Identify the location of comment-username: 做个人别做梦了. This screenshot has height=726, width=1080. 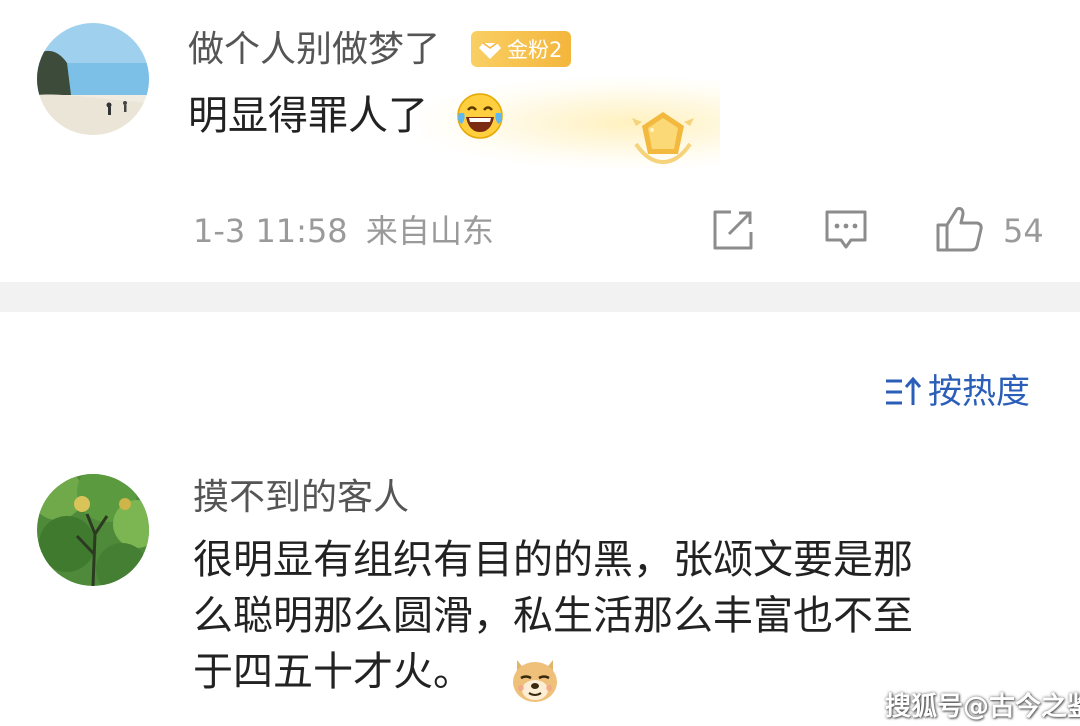
(314, 50).